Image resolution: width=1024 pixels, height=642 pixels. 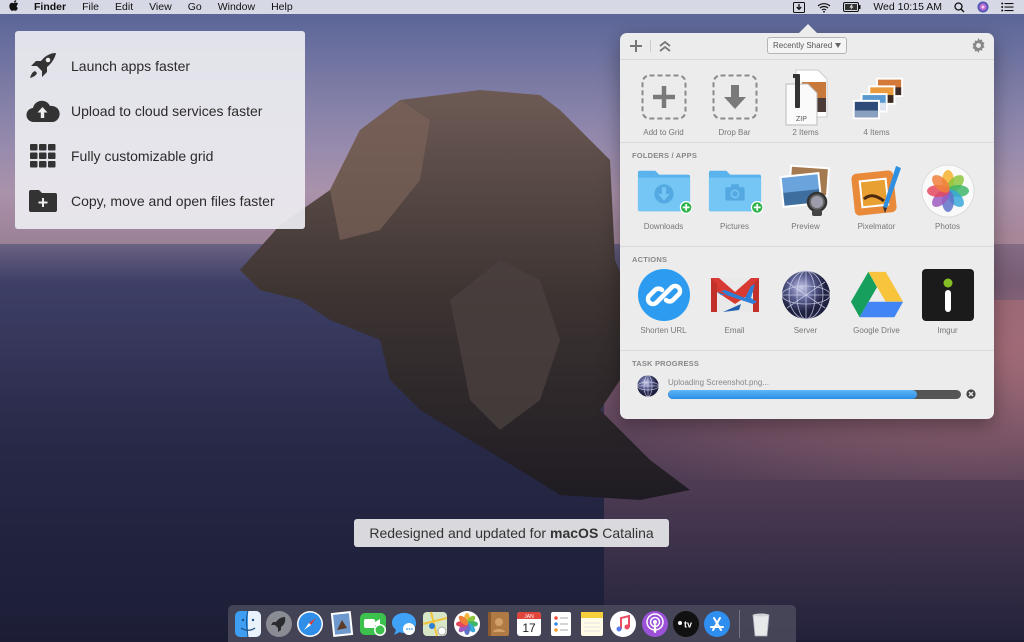 I want to click on item-label: Pictures, so click(x=734, y=226).